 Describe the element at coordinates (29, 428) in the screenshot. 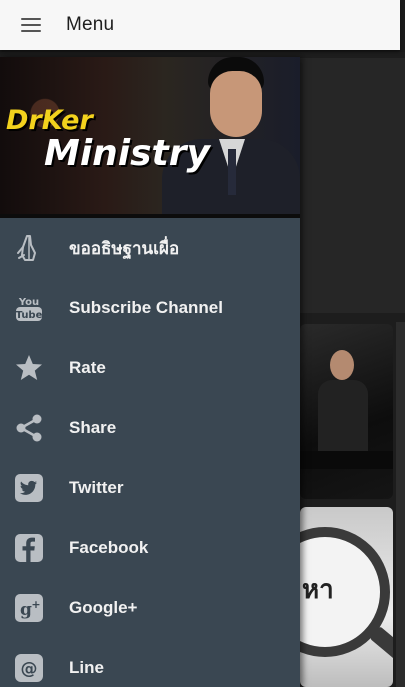

I see `share-icon` at that location.